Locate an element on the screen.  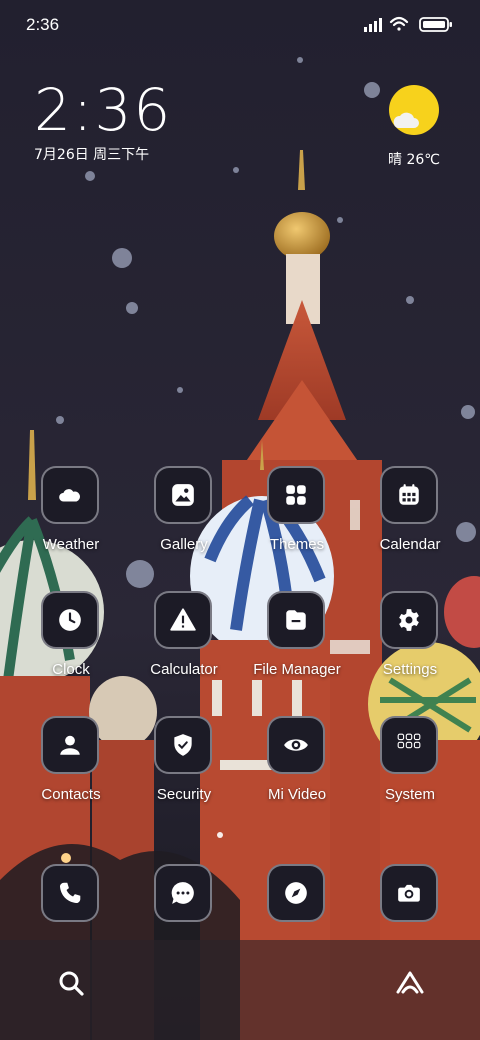
gallery-icon is located at coordinates (183, 495).